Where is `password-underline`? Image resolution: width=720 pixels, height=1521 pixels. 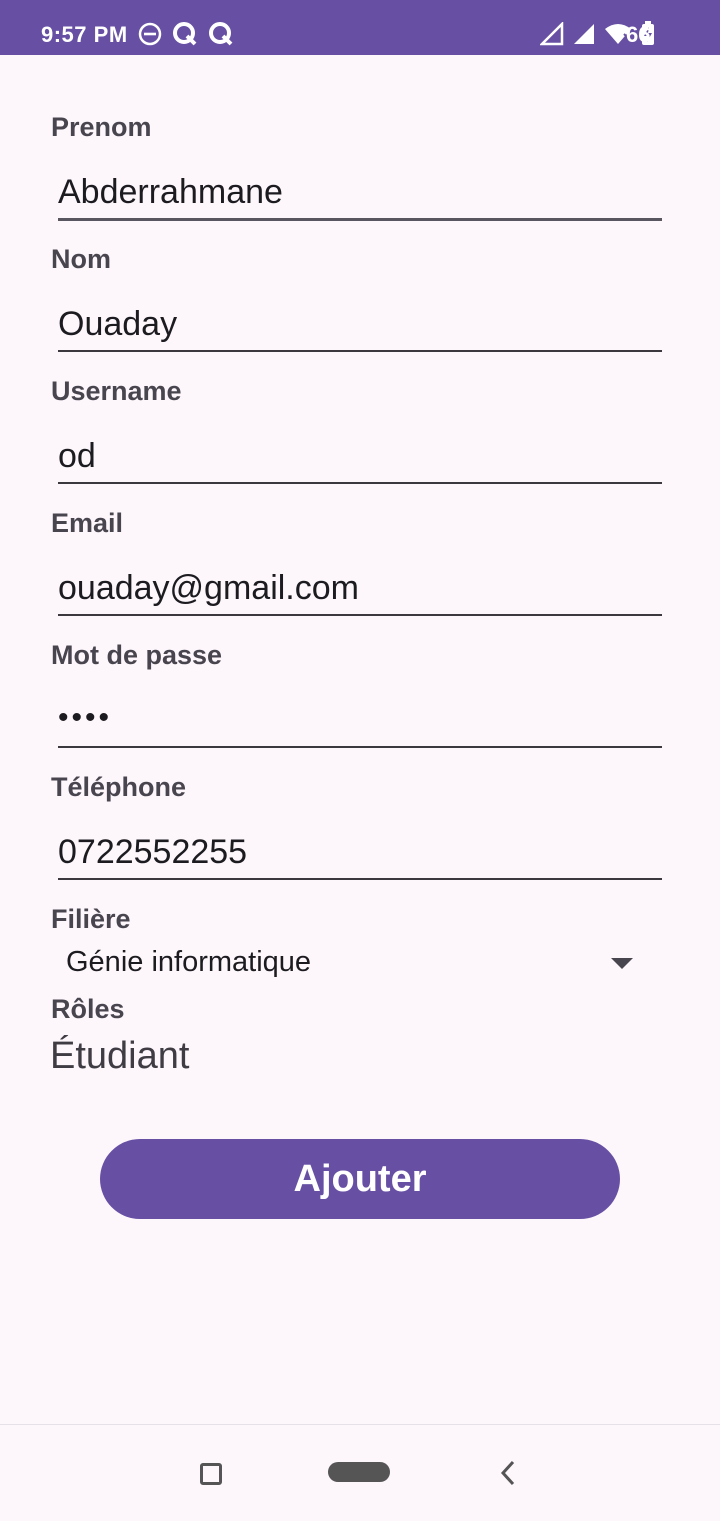 password-underline is located at coordinates (360, 747).